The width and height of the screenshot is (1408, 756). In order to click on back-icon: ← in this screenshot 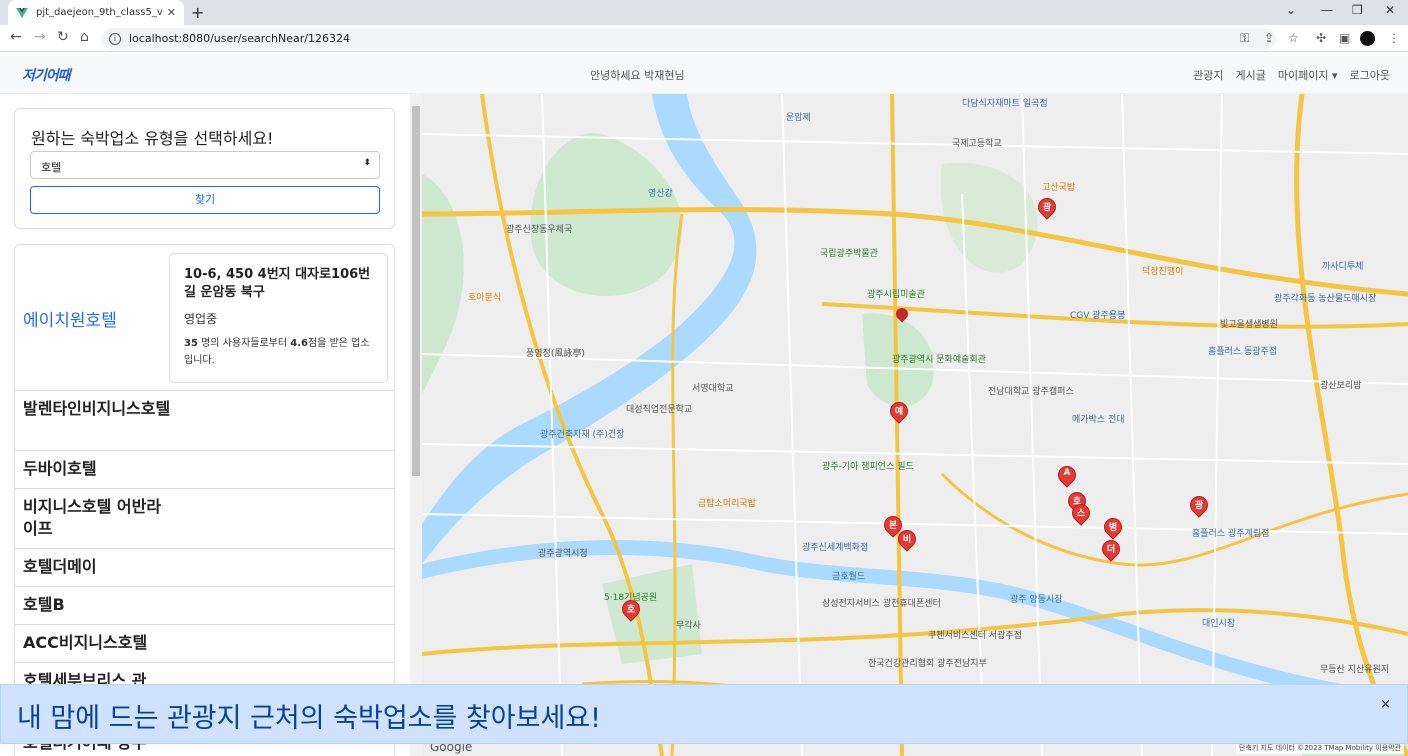, I will do `click(16, 37)`.